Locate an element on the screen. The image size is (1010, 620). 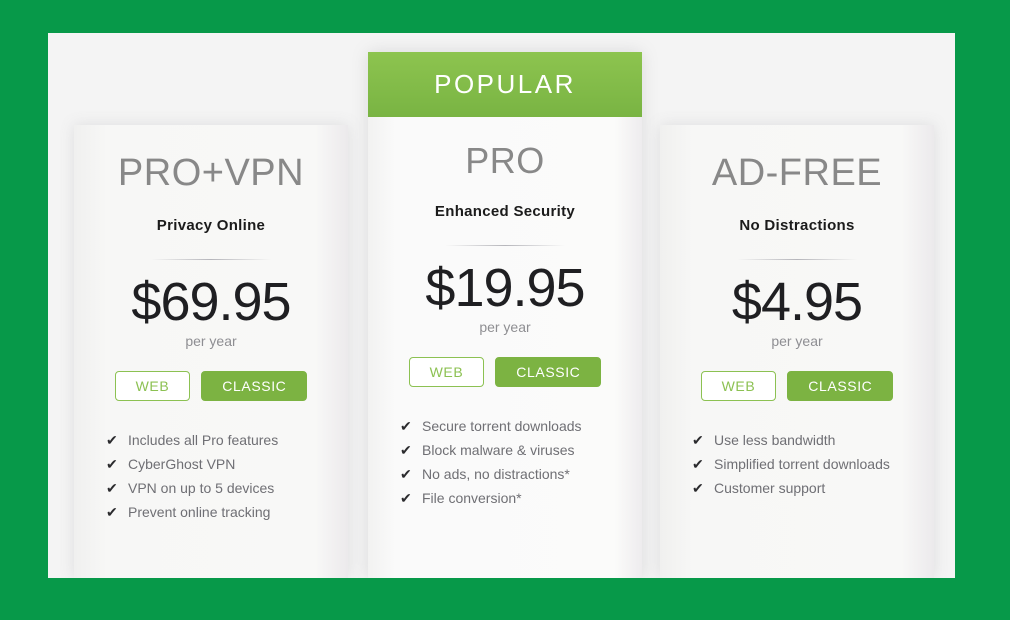
list-item: ✔ Customer support is located at coordinates (800, 488).